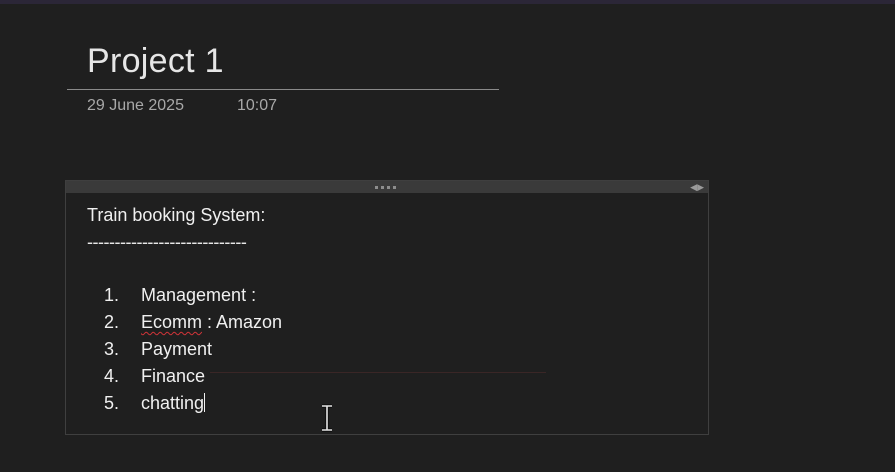  What do you see at coordinates (205, 402) in the screenshot?
I see `text-caret` at bounding box center [205, 402].